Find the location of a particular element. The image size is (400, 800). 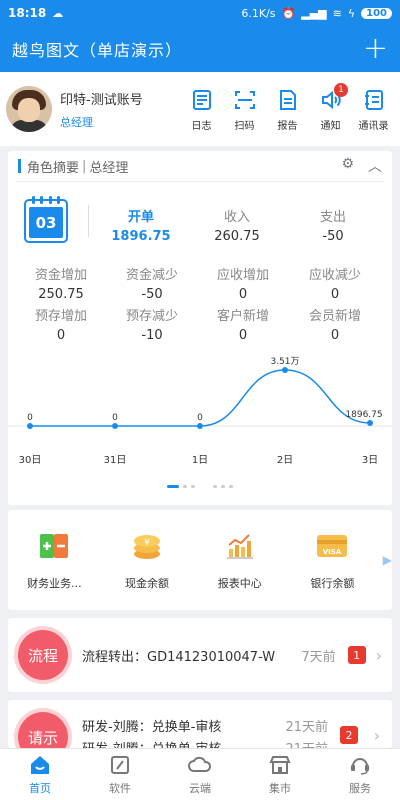

message-item: 流程 流程转出：GD14123010047-W 7天前 1 › is located at coordinates (200, 655).